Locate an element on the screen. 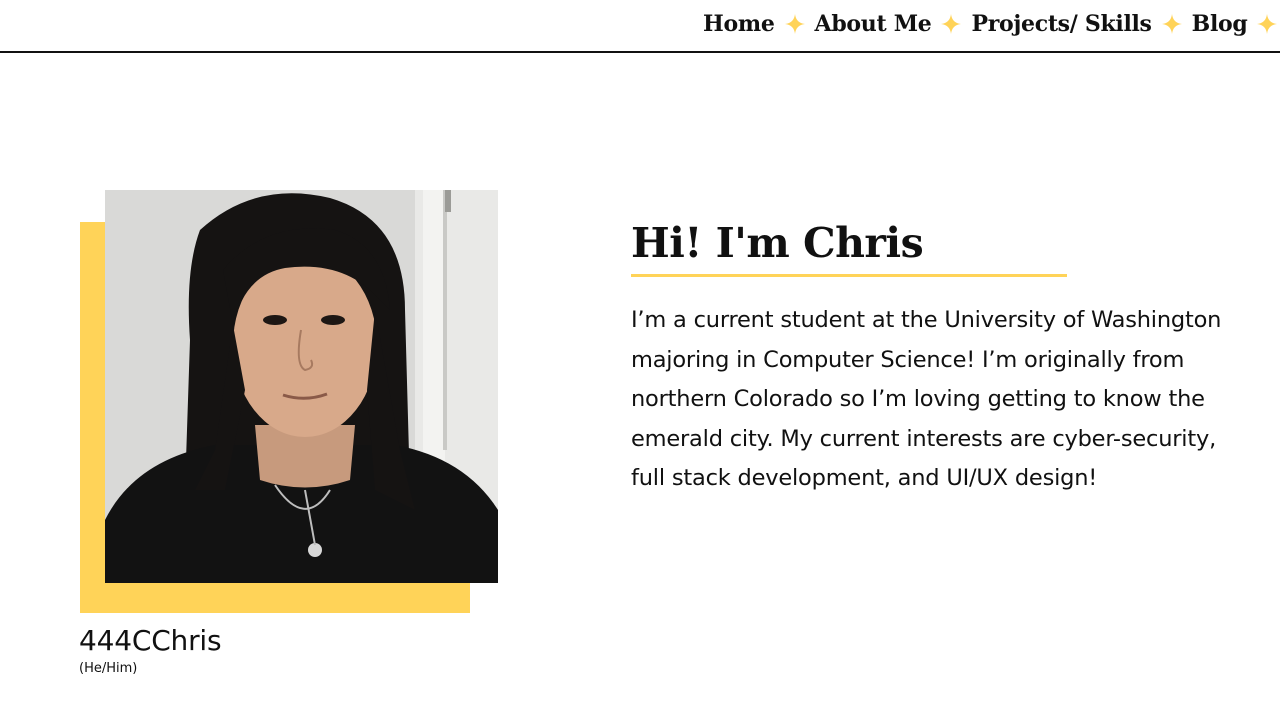 Image resolution: width=1280 pixels, height=720 pixels. page-heading: Hi! I'm Chris is located at coordinates (777, 243).